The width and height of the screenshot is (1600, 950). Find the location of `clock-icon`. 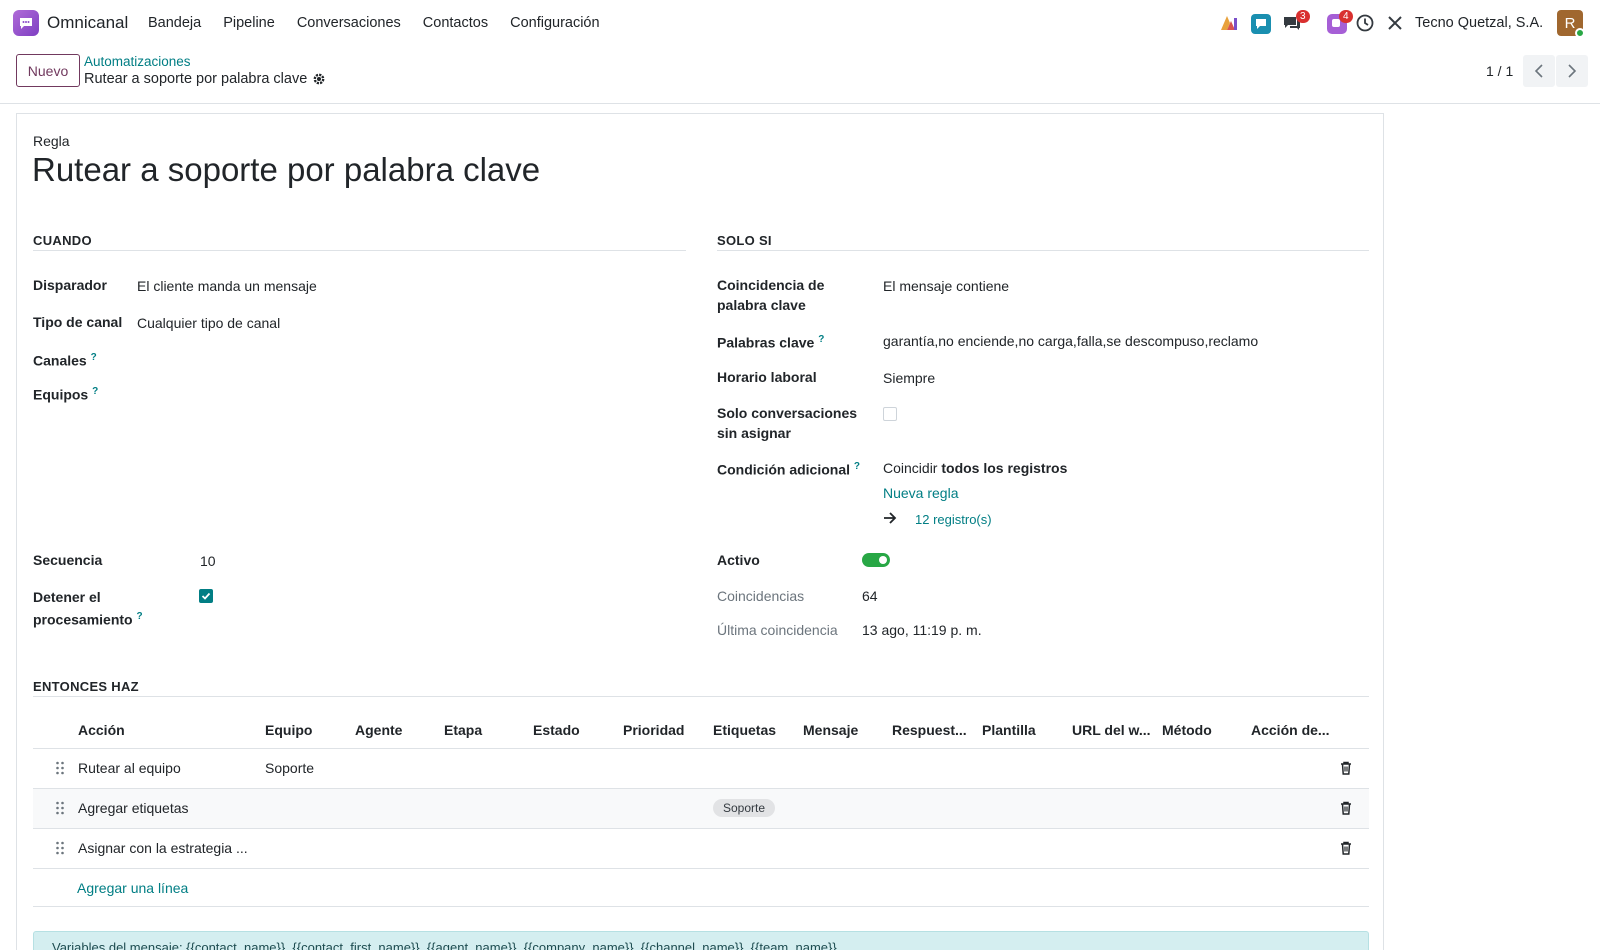

clock-icon is located at coordinates (1365, 24).